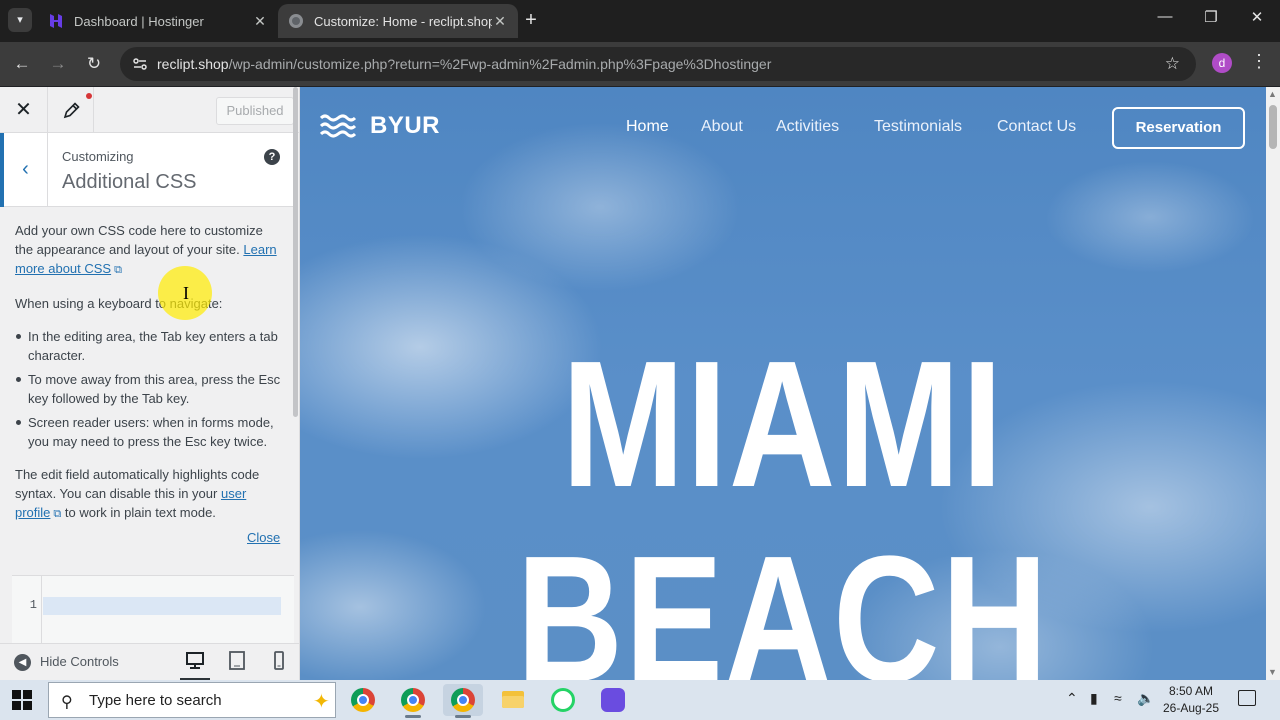  Describe the element at coordinates (149, 661) in the screenshot. I see `customizer-footer: ◀ Hide Controls` at that location.